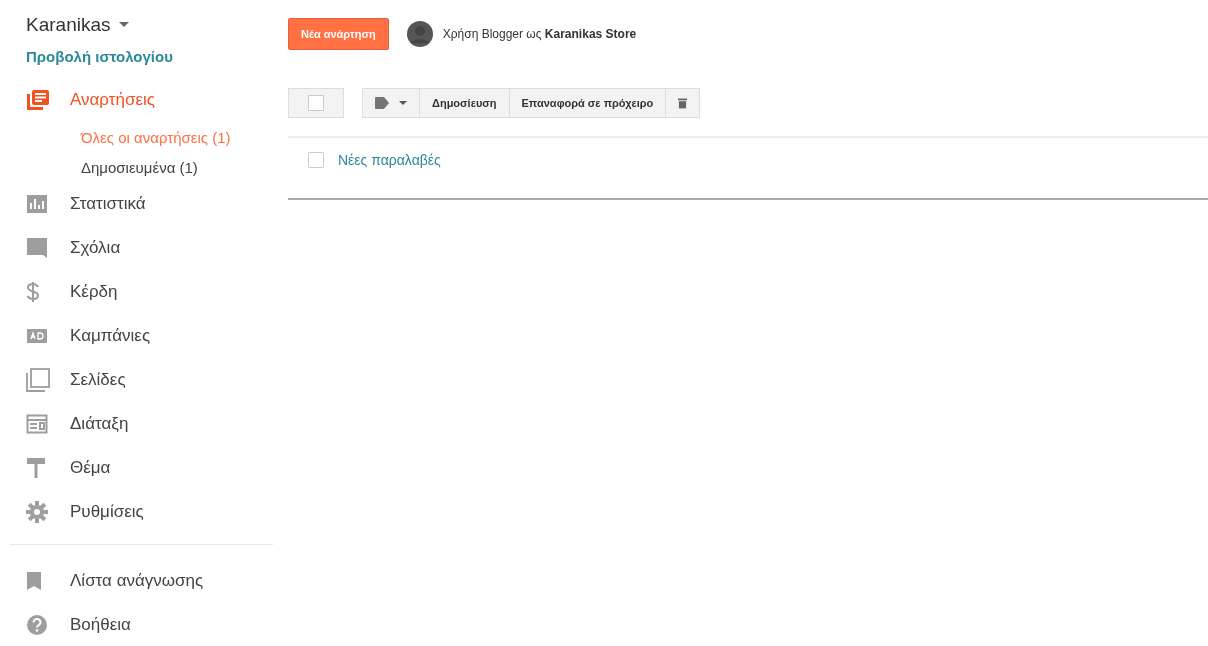  Describe the element at coordinates (115, 581) in the screenshot. I see `nav-item: Λίστα ανάγνωσης` at that location.